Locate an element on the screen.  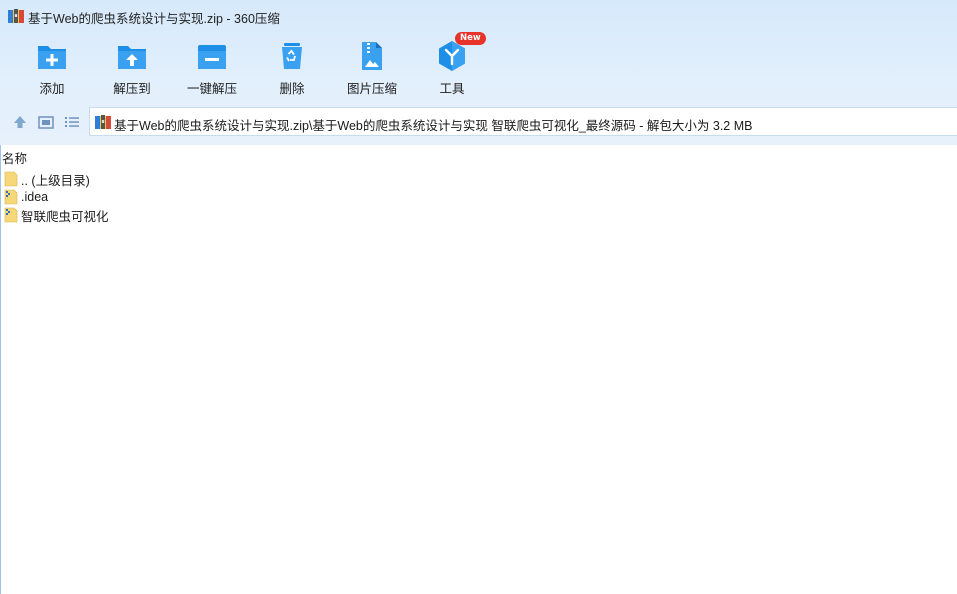
one-click-extract-label: 一键解压 is located at coordinates (211, 89).